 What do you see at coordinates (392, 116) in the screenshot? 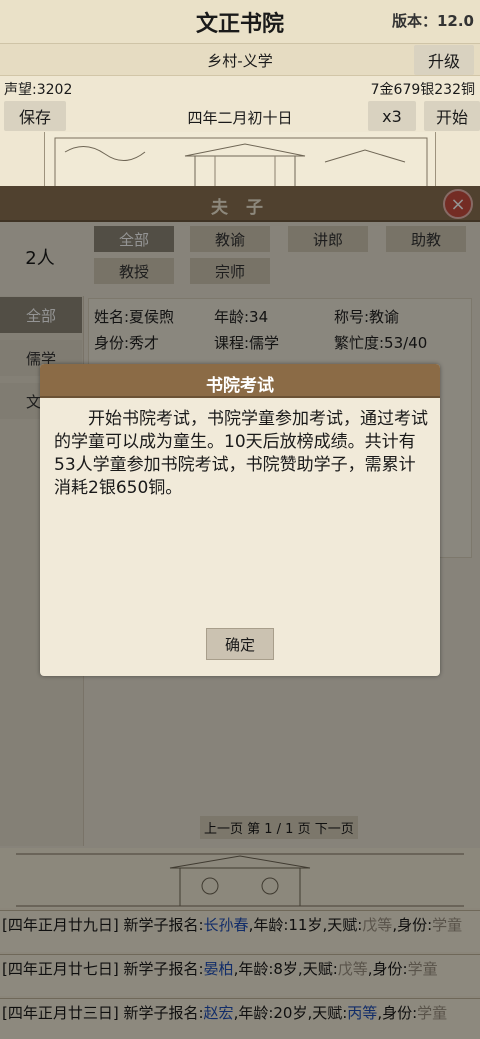
I see `speed-button: x3` at bounding box center [392, 116].